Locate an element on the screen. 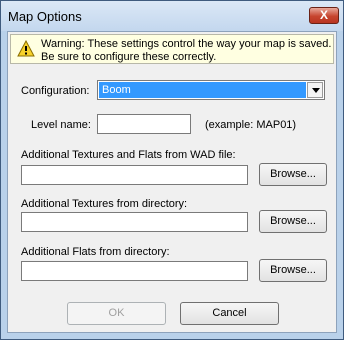  cancel-button: Cancel is located at coordinates (229, 313).